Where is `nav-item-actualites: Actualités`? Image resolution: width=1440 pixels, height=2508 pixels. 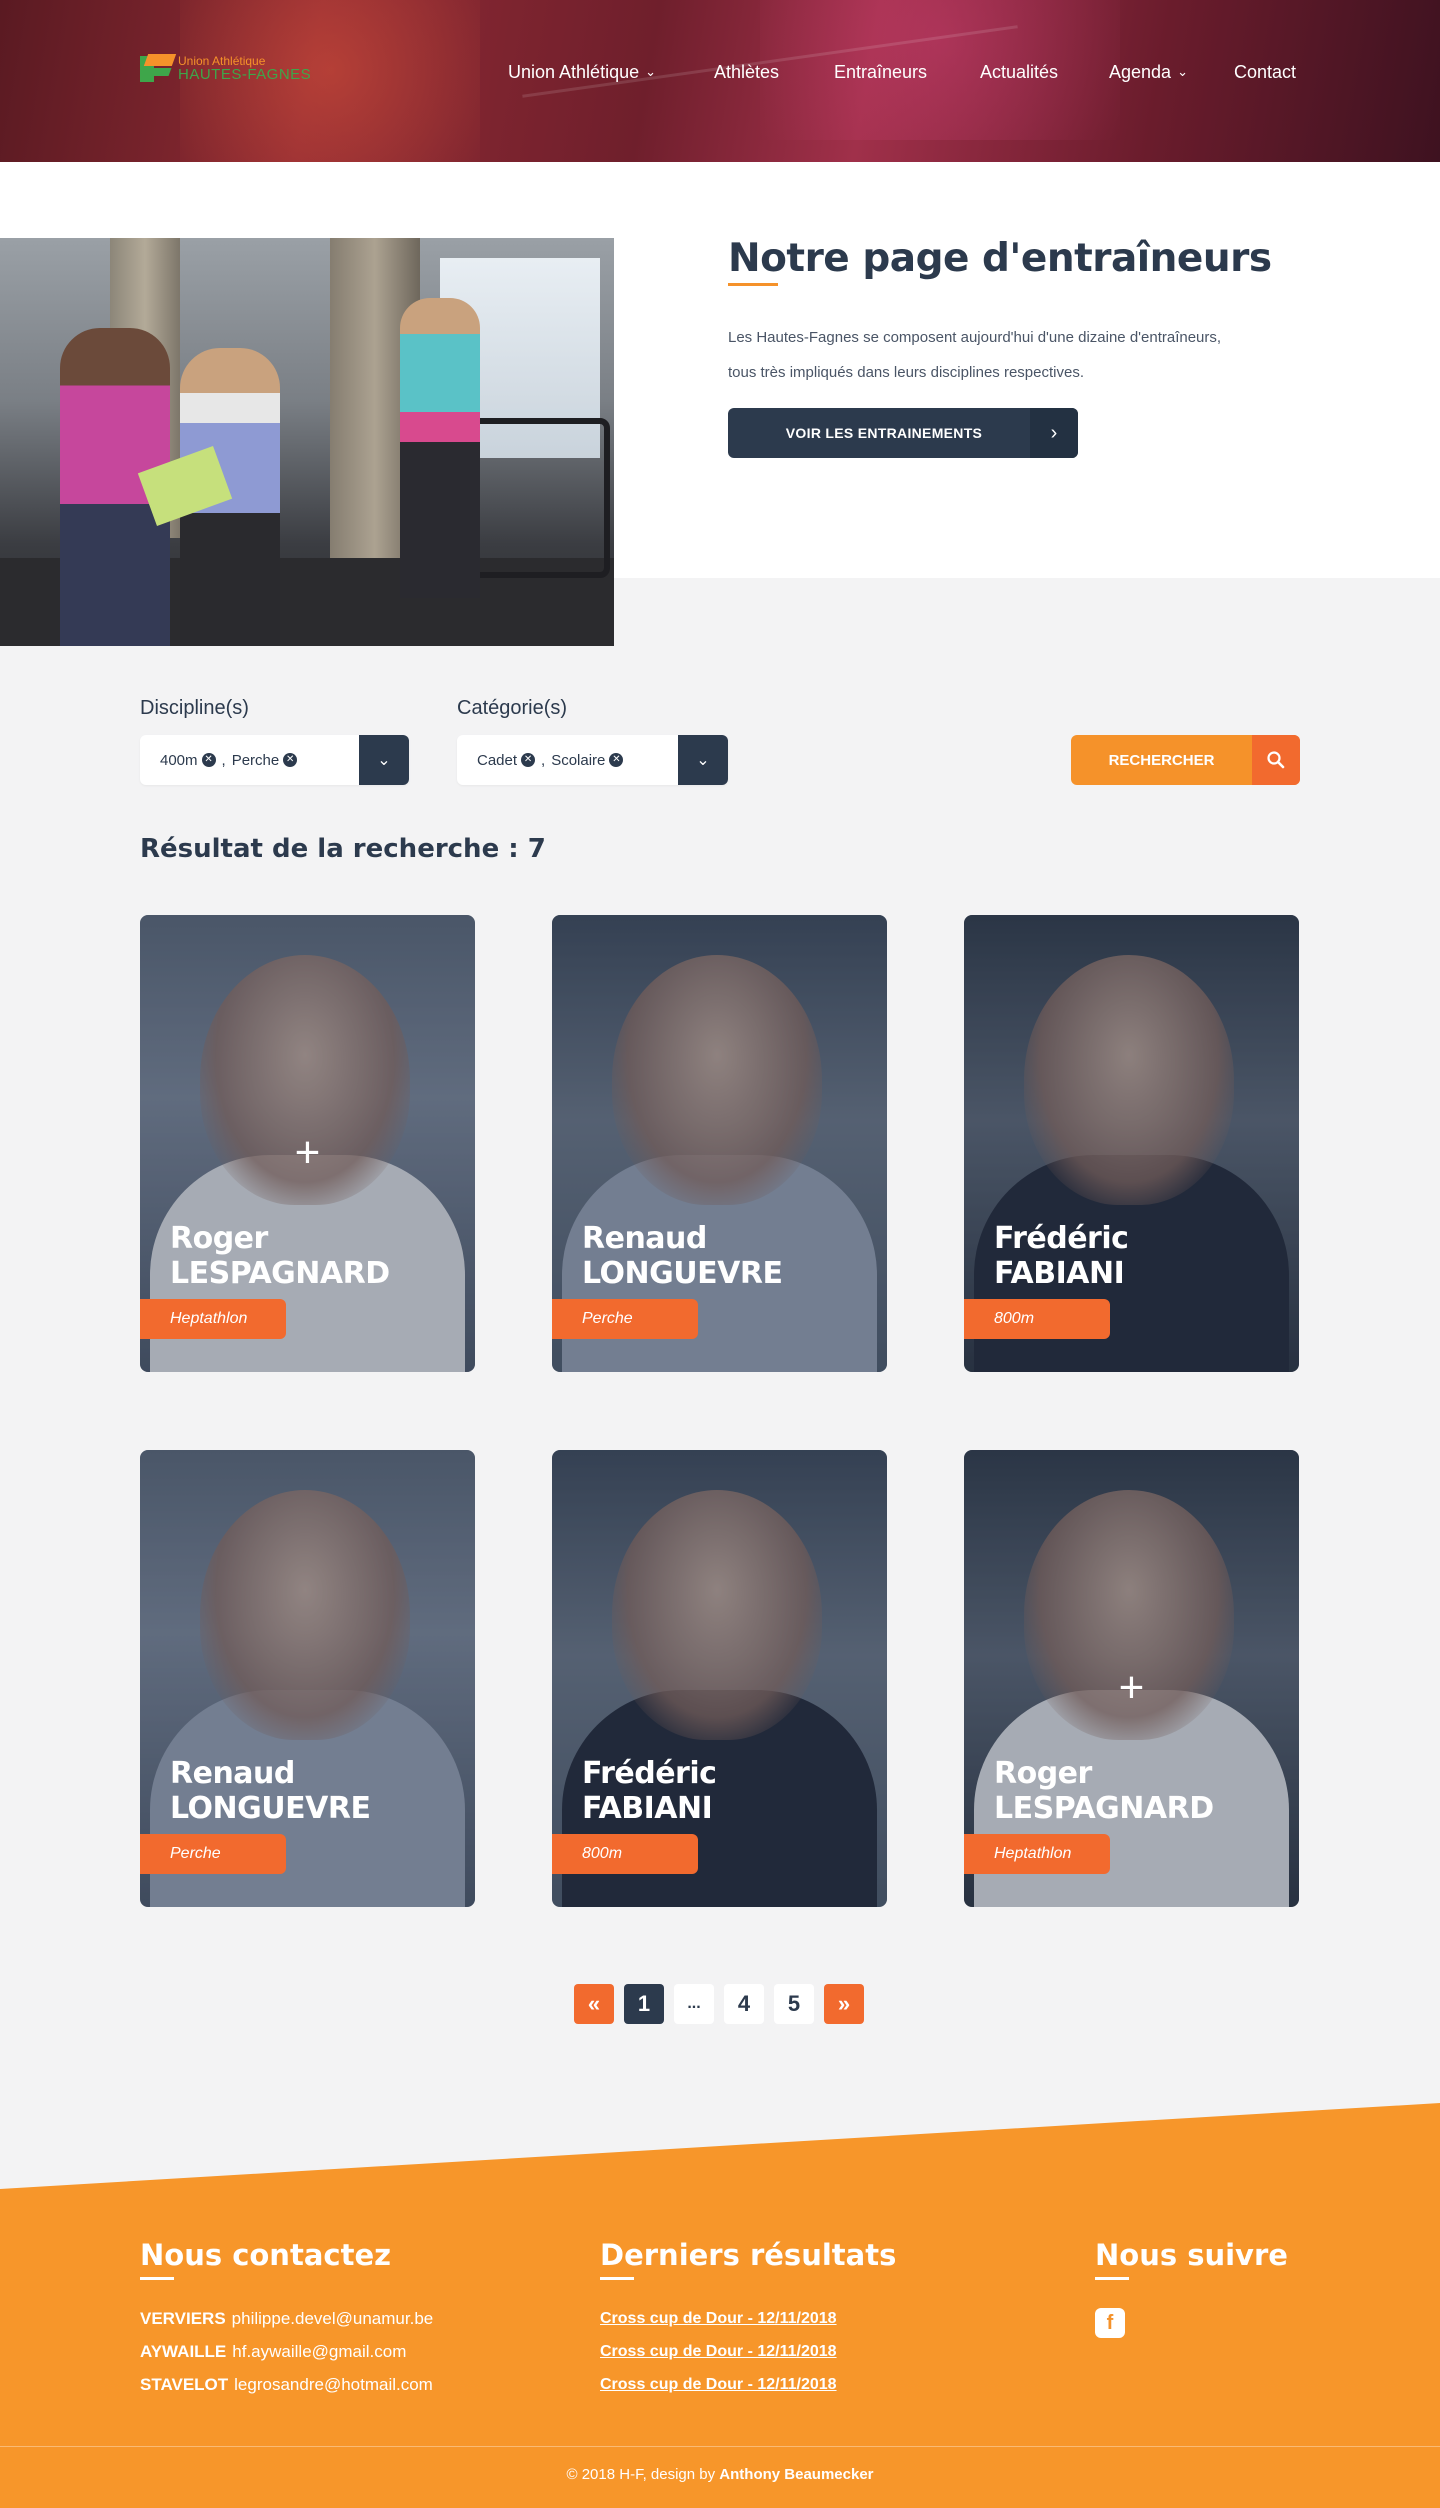
nav-item-actualites: Actualités is located at coordinates (1044, 72).